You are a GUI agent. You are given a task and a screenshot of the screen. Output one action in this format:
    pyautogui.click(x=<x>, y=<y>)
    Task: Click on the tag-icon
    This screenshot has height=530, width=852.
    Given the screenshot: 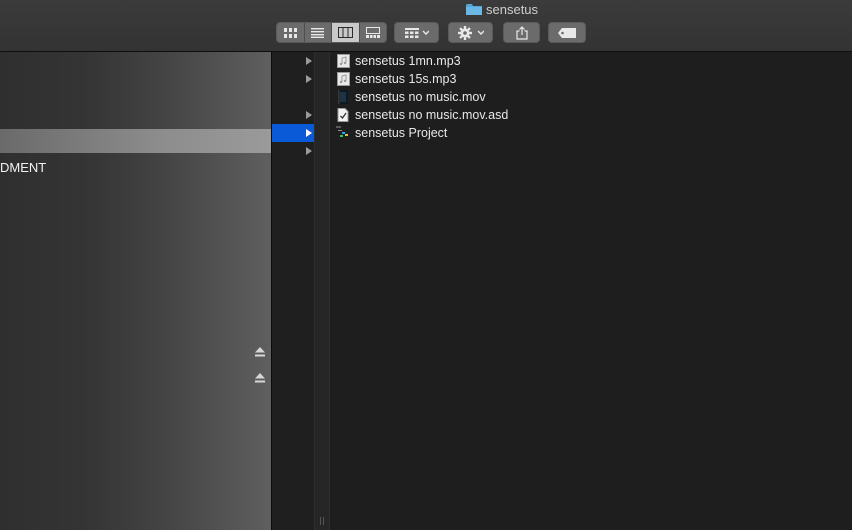 What is the action you would take?
    pyautogui.click(x=567, y=32)
    